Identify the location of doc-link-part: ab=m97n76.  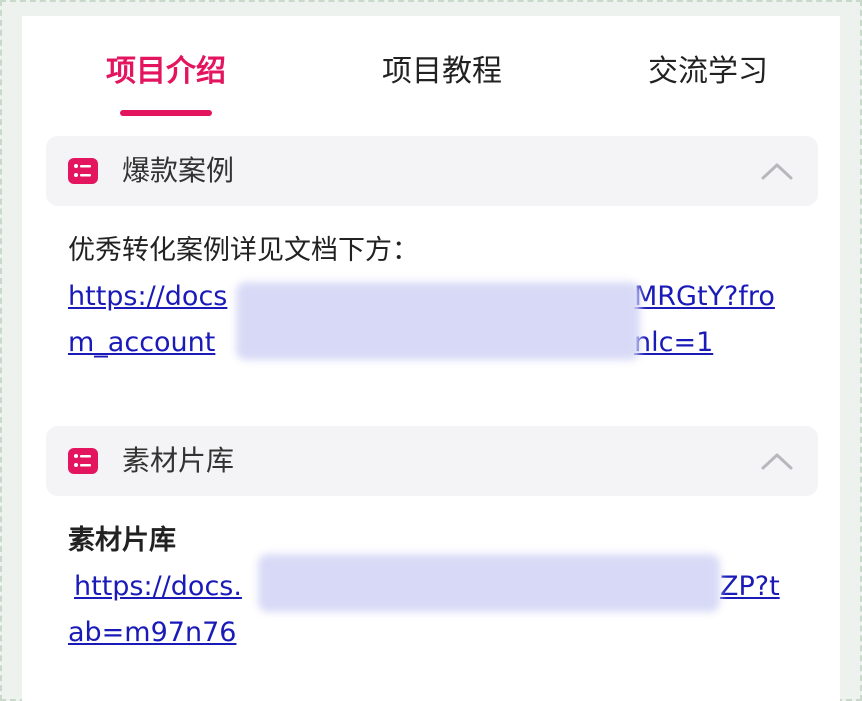
(152, 632).